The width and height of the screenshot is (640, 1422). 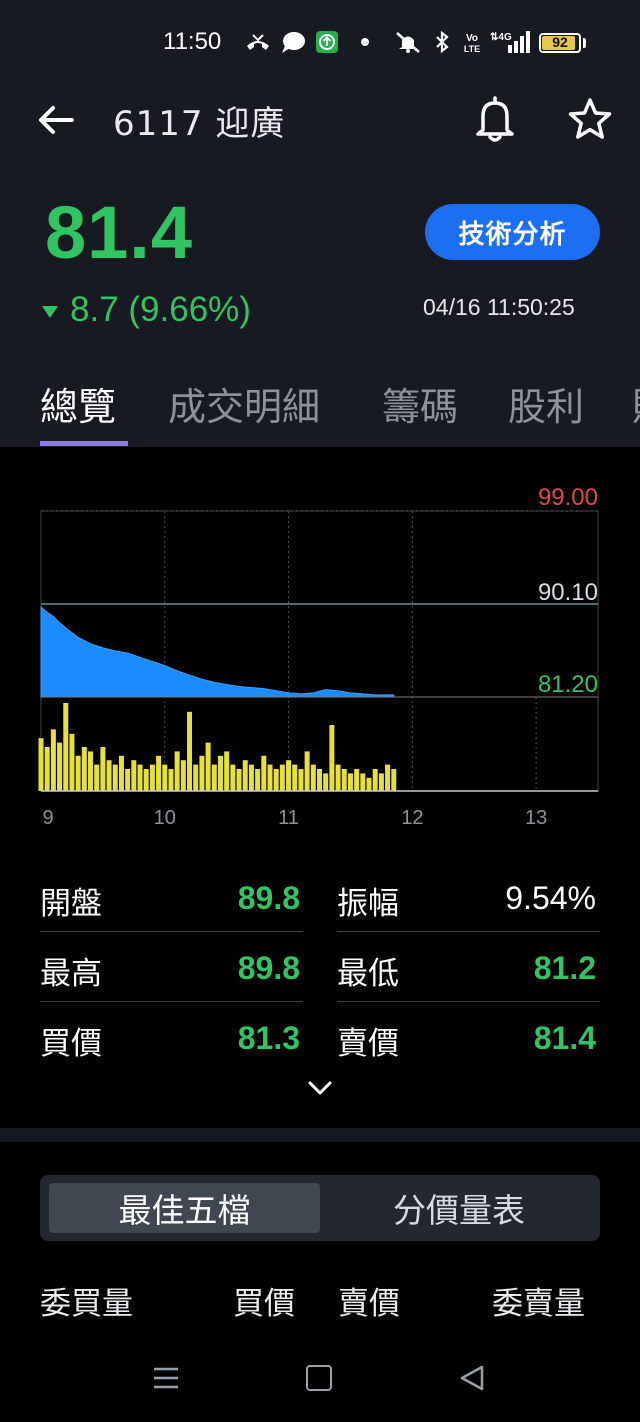 I want to click on svg-text: Vo, so click(x=472, y=38).